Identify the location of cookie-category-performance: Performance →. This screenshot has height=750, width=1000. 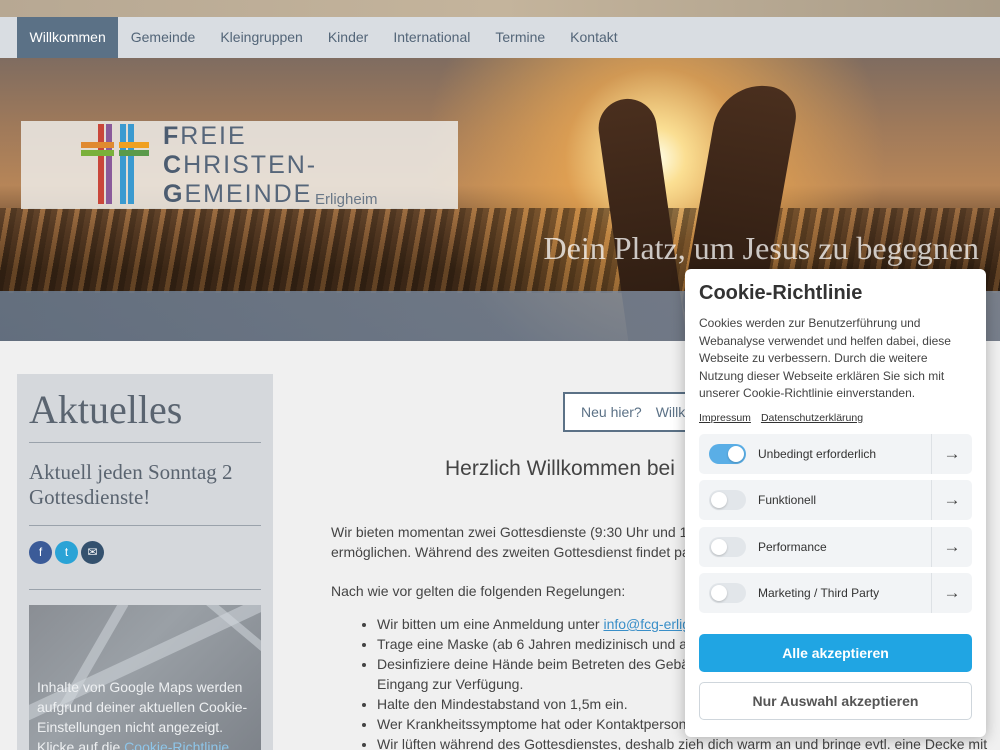
(835, 546).